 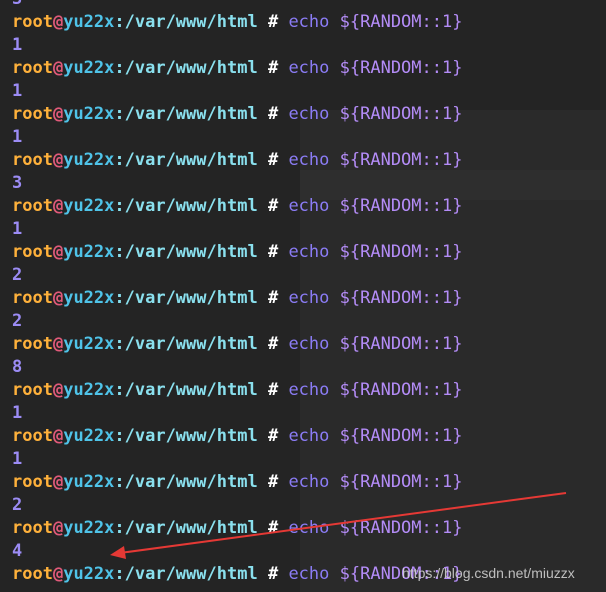 I want to click on output-line: 3, so click(x=17, y=183).